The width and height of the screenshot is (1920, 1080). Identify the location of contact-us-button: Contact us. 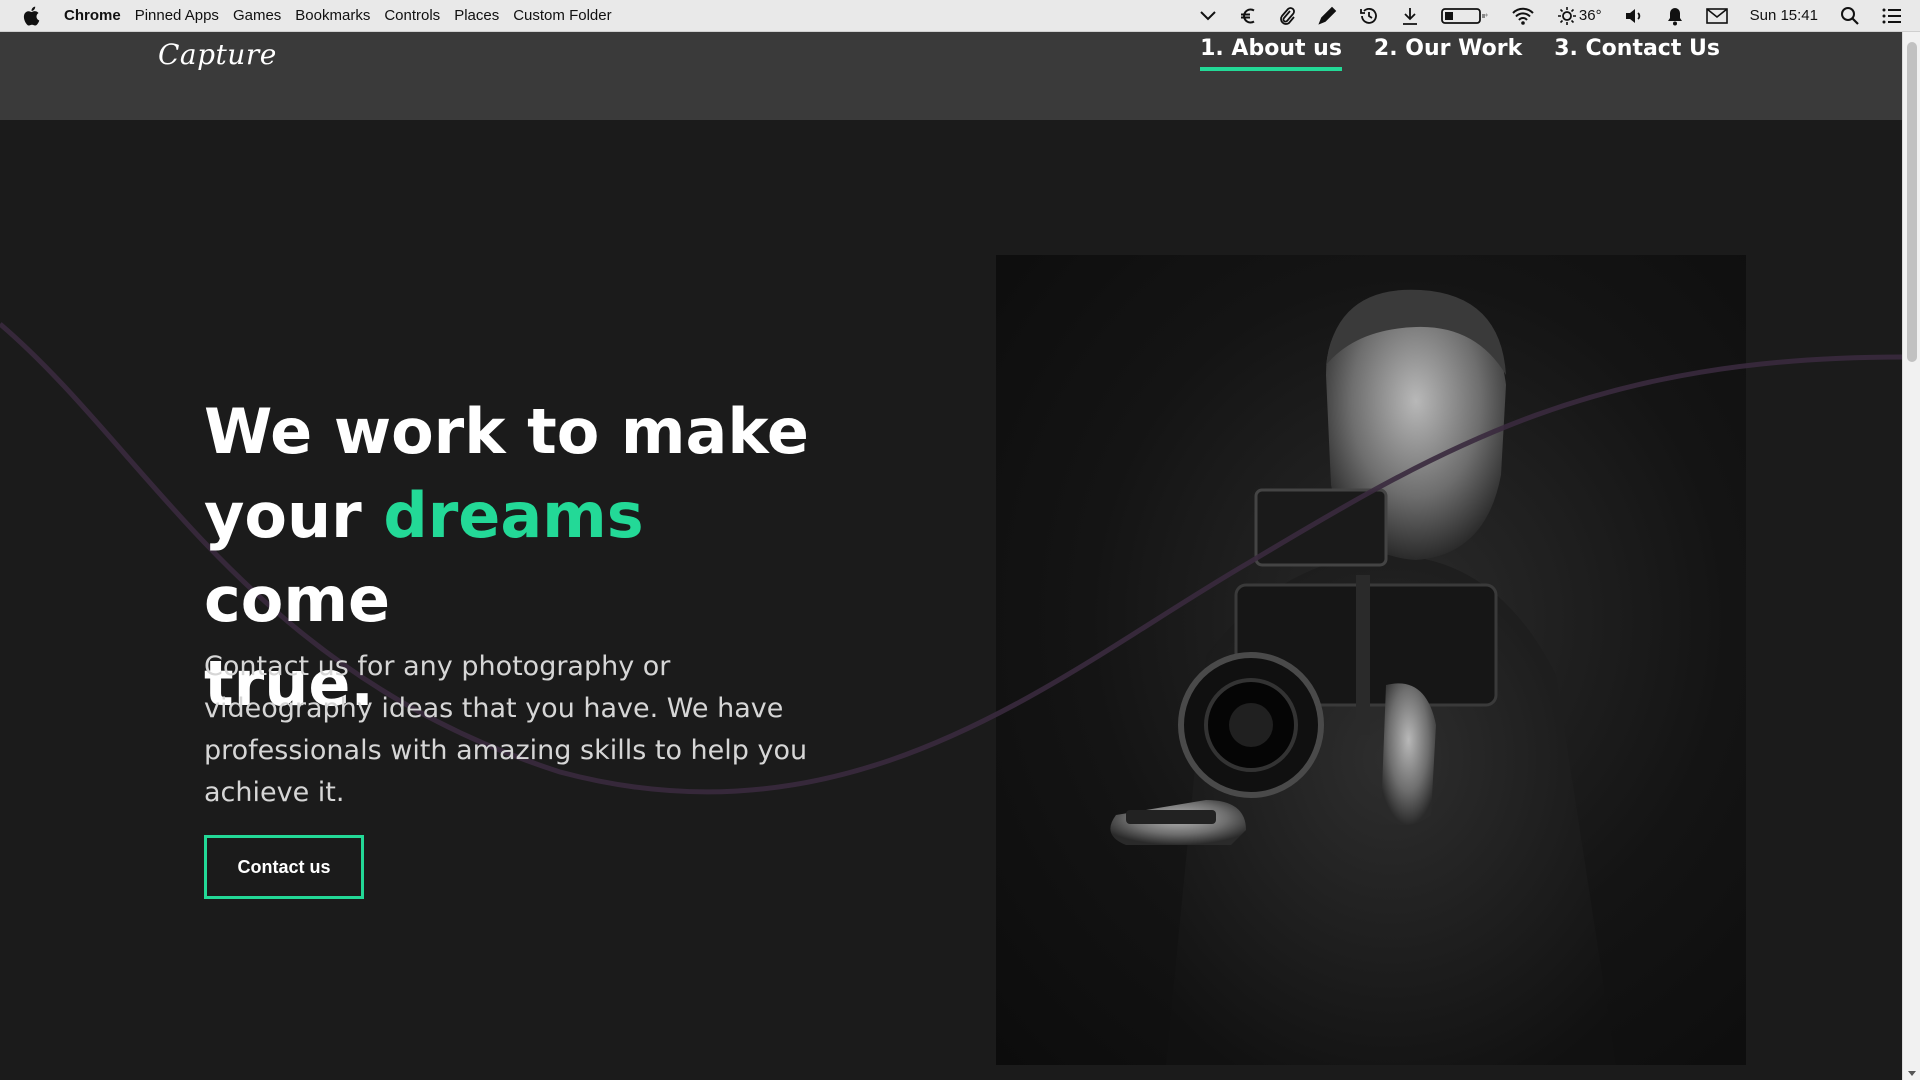
(284, 867).